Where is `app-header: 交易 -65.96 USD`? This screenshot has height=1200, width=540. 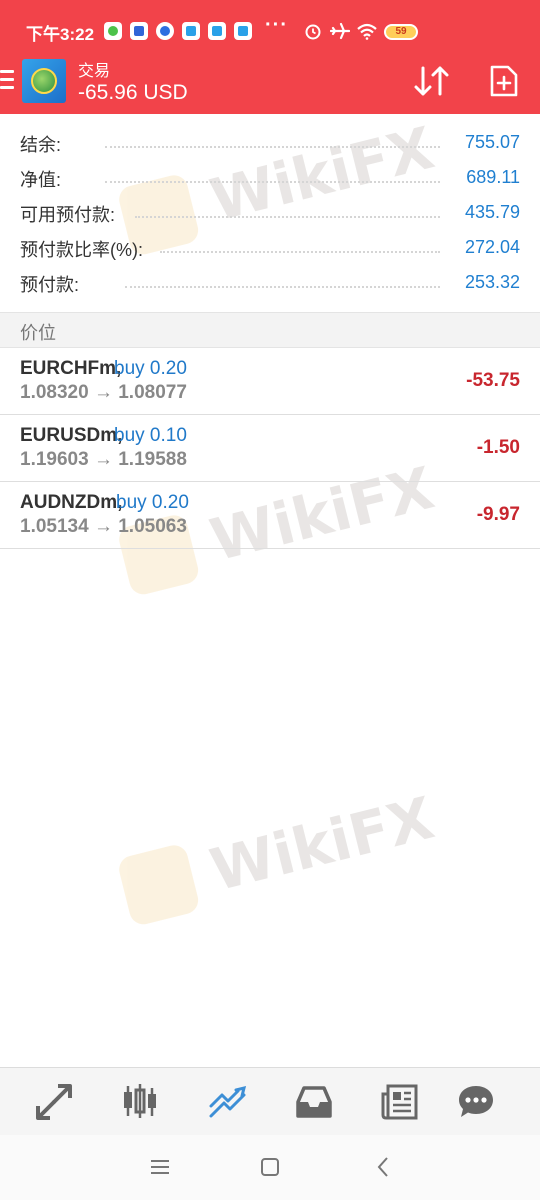
app-header: 交易 -65.96 USD is located at coordinates (270, 85).